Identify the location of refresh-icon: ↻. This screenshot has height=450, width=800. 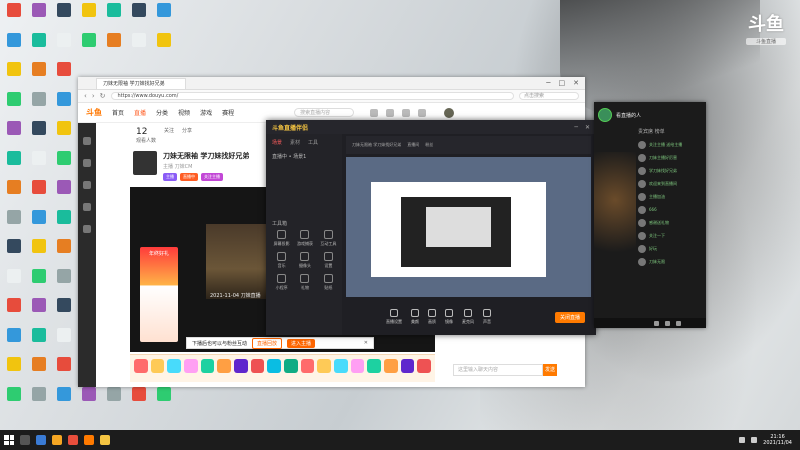
(103, 96).